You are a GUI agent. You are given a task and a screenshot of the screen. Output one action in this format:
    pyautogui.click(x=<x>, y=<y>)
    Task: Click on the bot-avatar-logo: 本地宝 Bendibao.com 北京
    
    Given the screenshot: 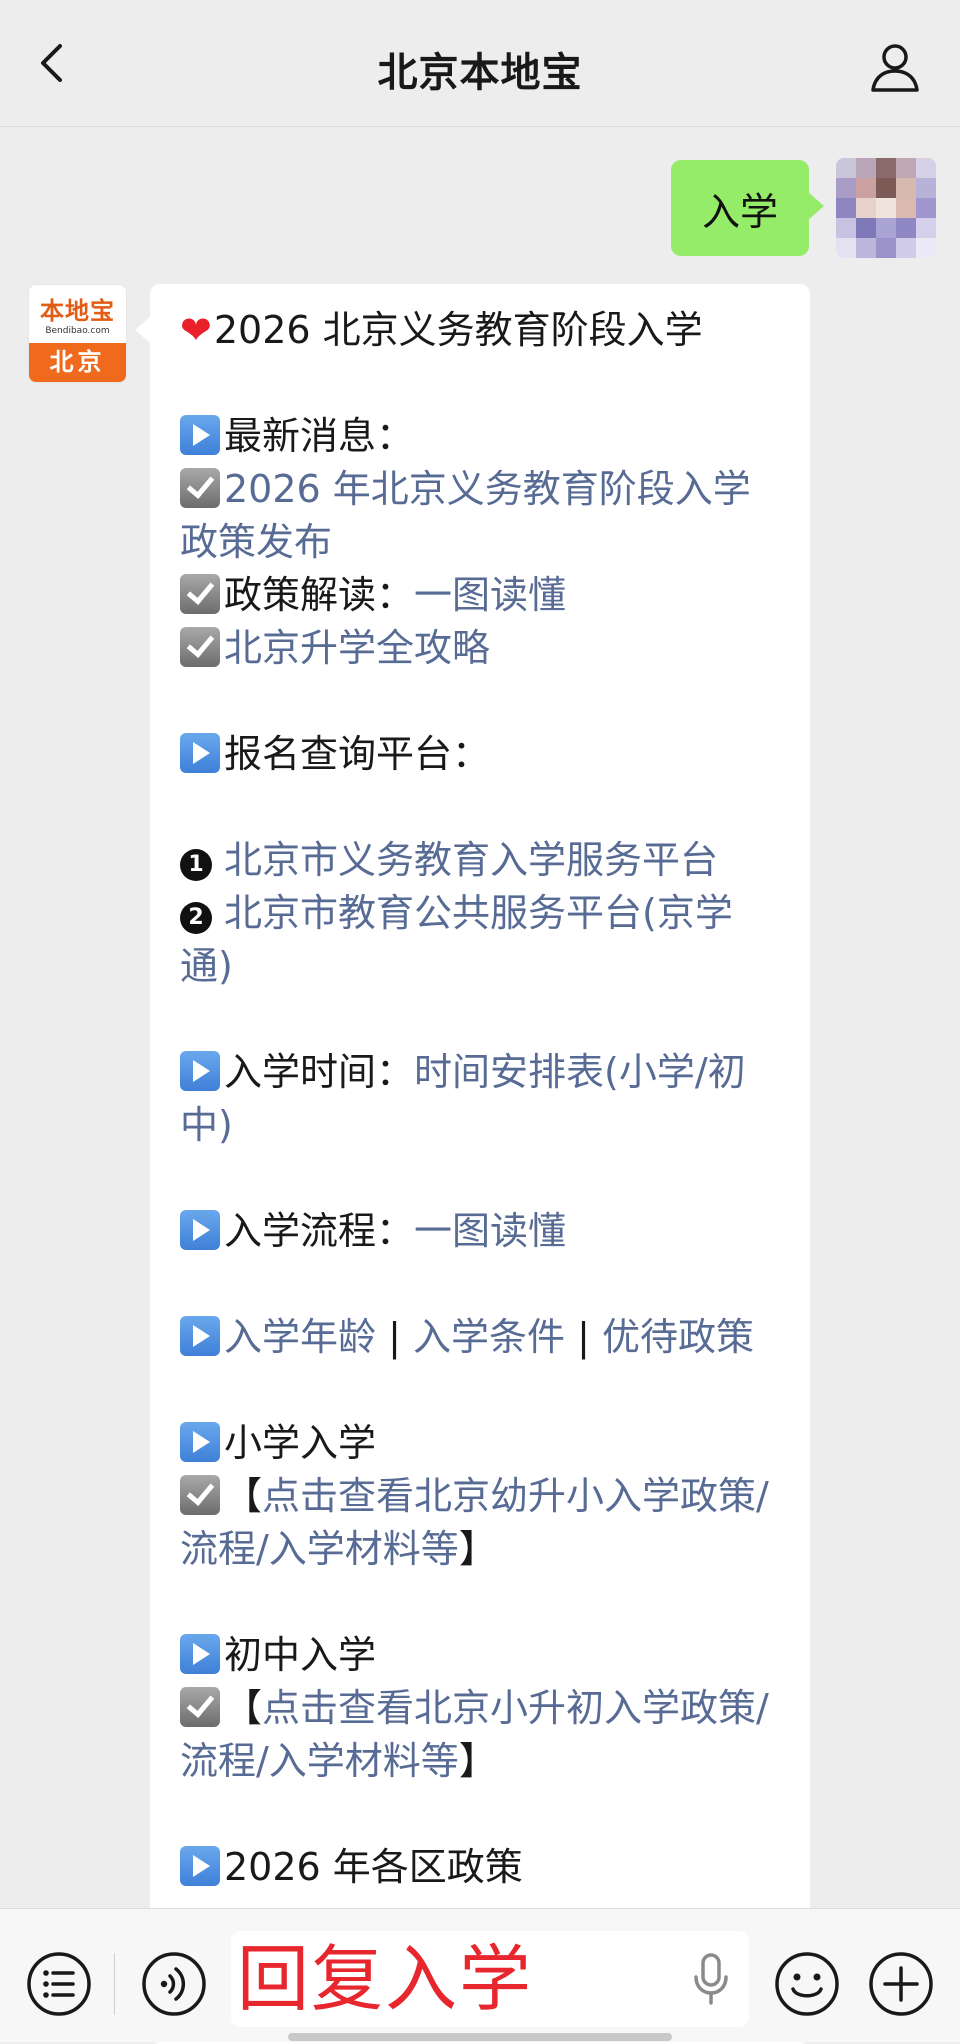 What is the action you would take?
    pyautogui.click(x=77, y=333)
    